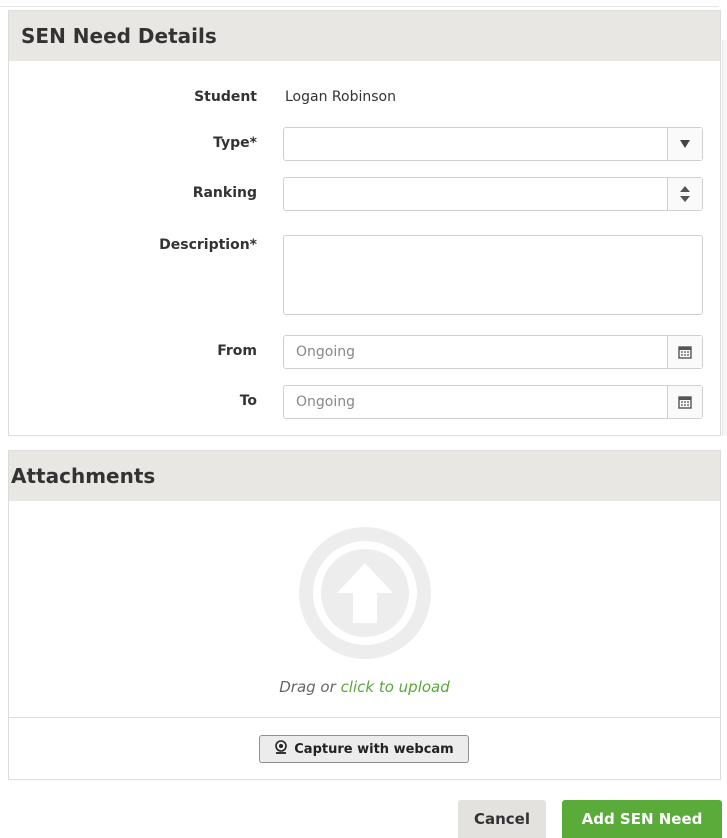  What do you see at coordinates (208, 245) in the screenshot?
I see `description-label: Description*` at bounding box center [208, 245].